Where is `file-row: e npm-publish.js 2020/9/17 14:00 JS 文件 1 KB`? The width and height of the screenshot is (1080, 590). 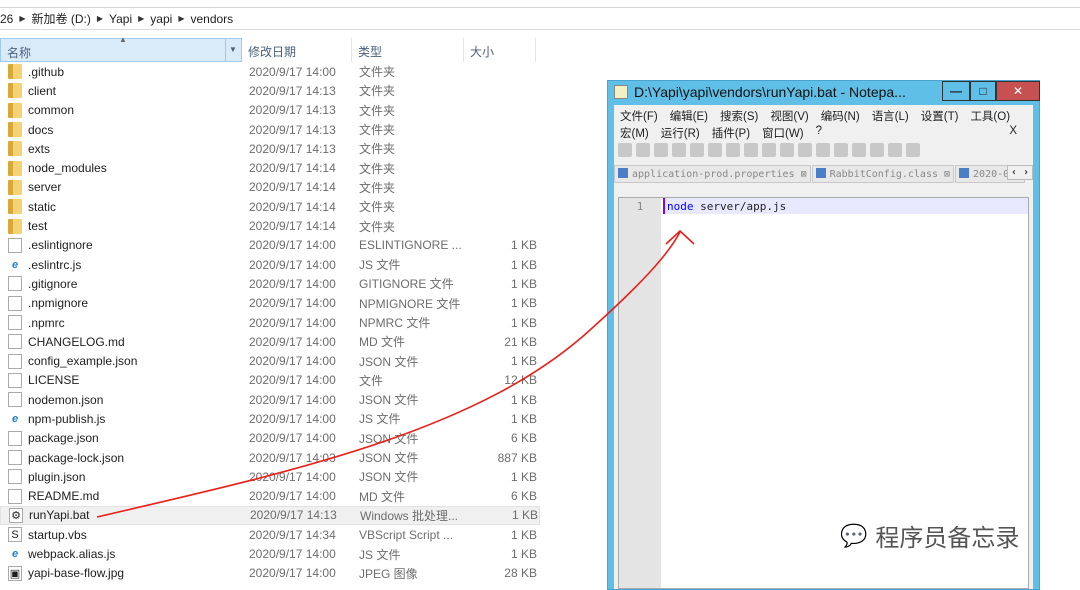
file-row: e npm-publish.js 2020/9/17 14:00 JS 文件 1 KB is located at coordinates (270, 418).